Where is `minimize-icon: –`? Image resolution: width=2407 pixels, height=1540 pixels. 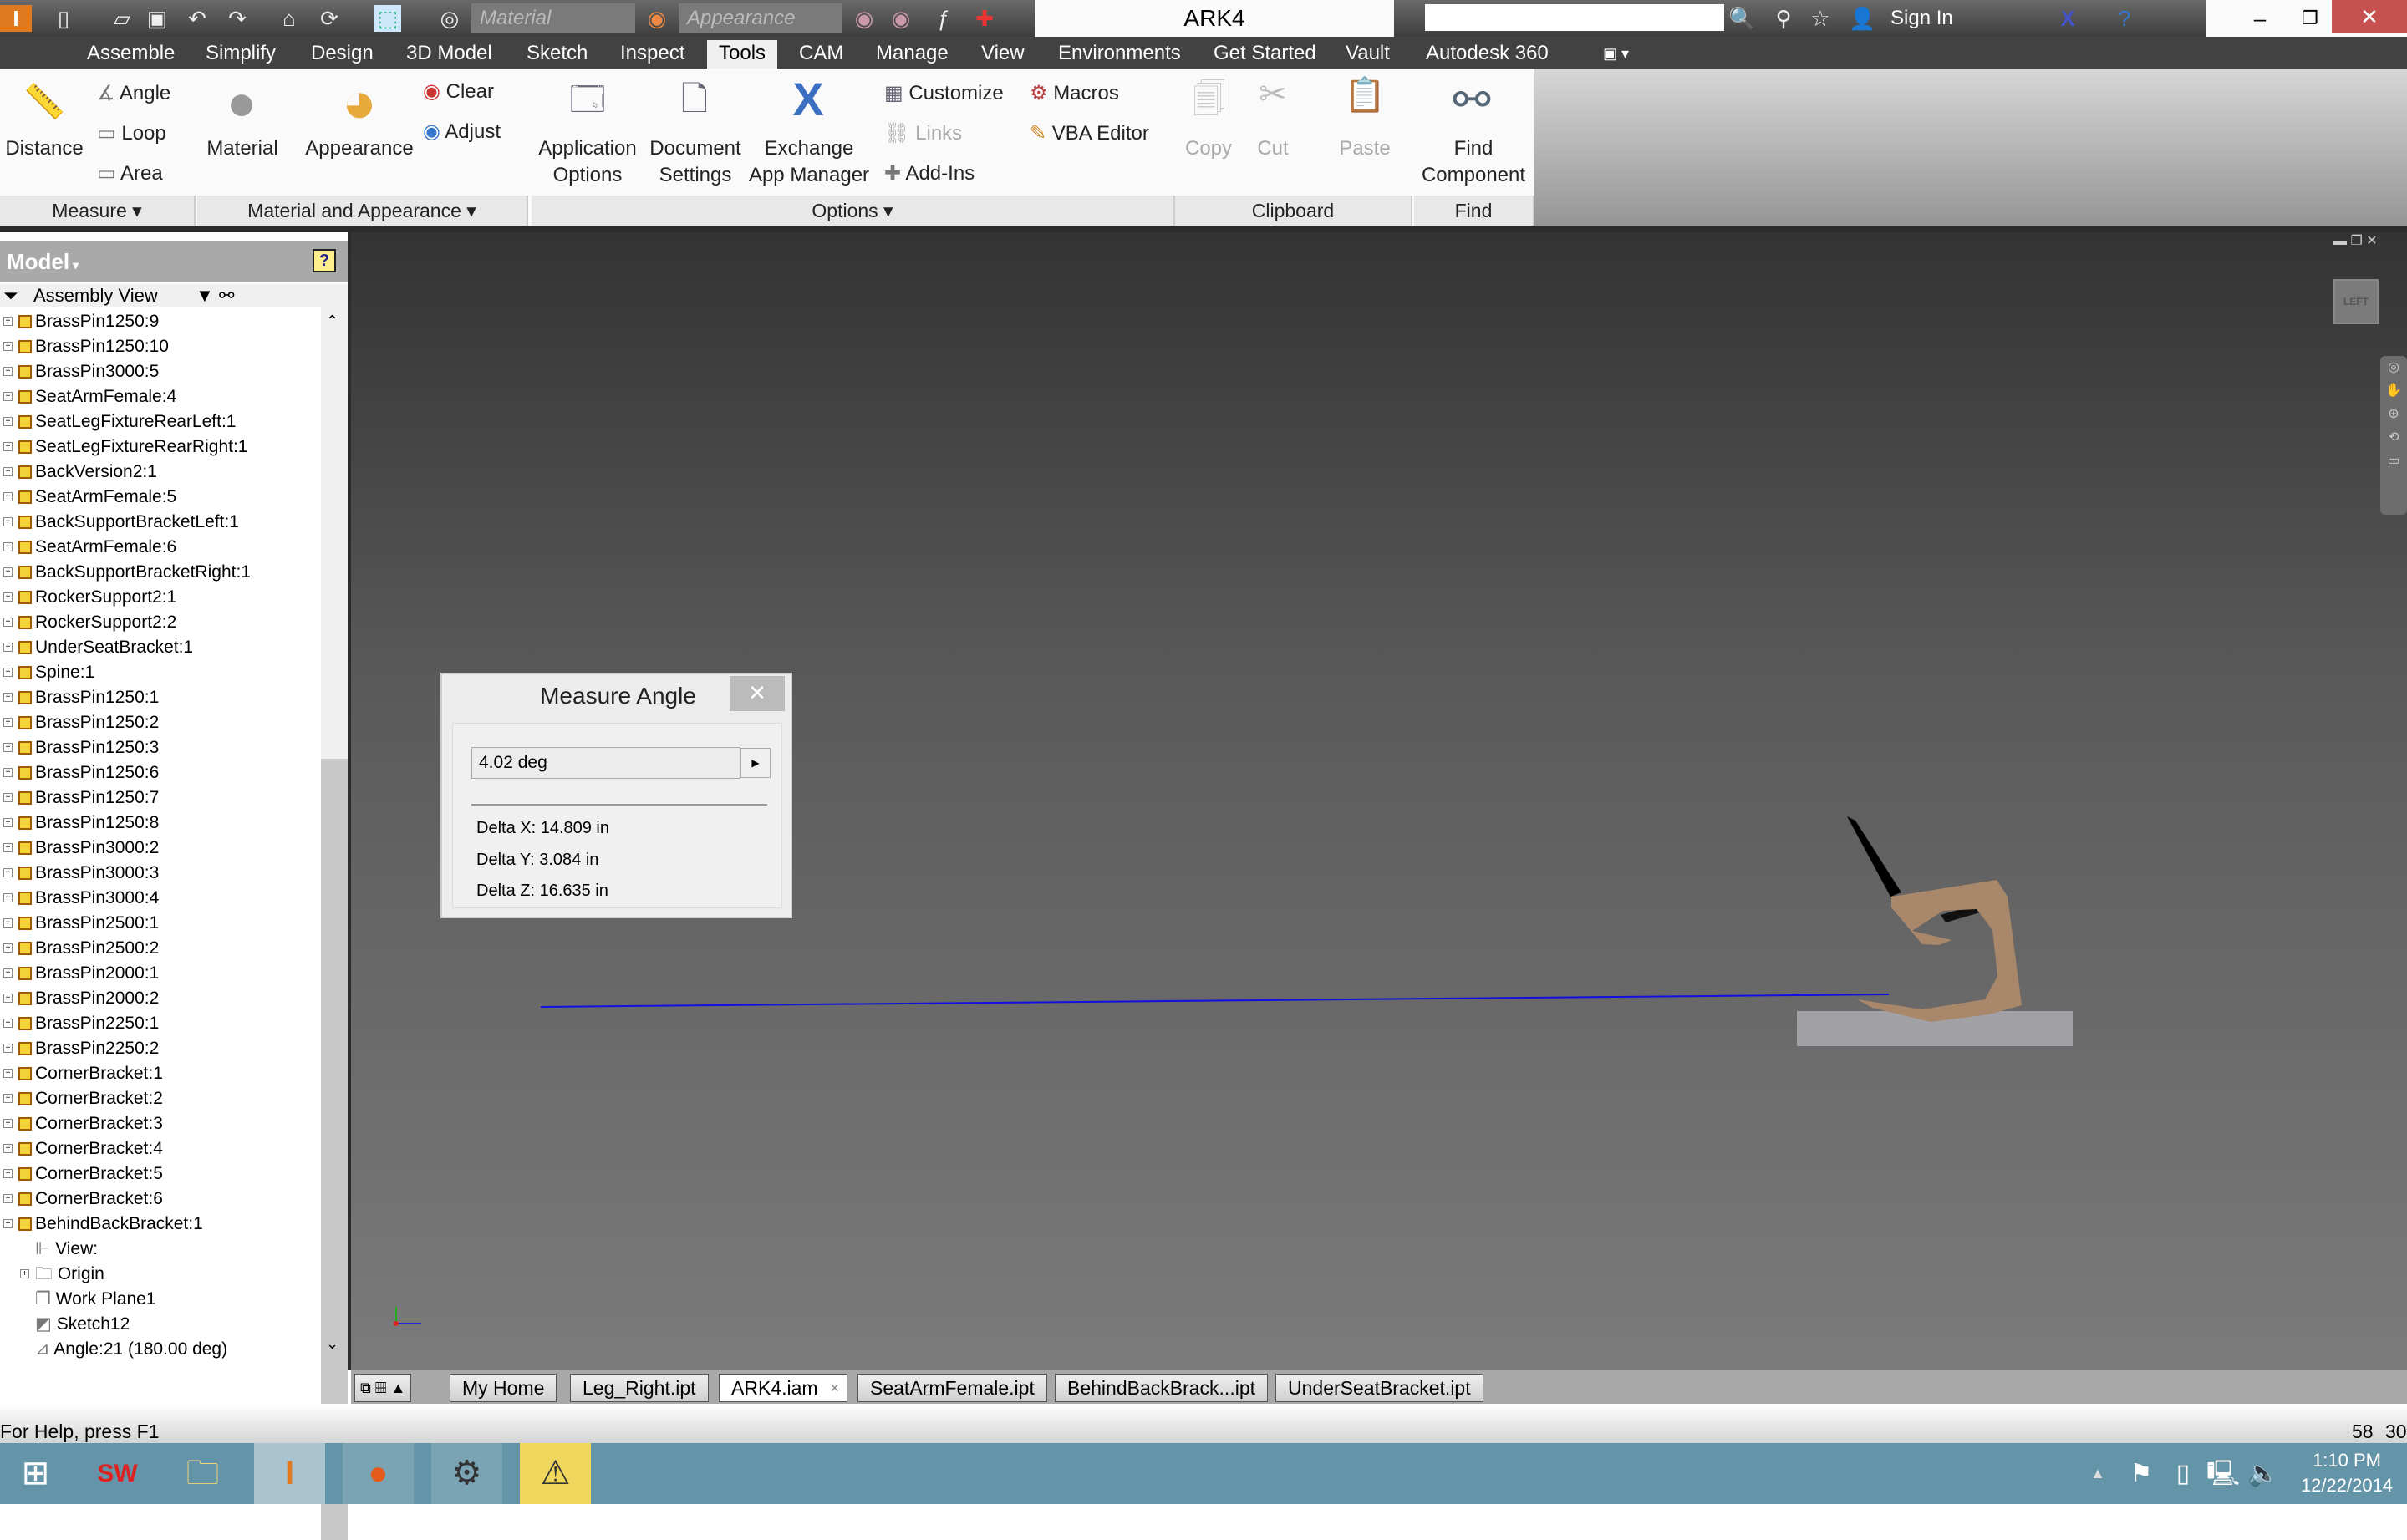 minimize-icon: – is located at coordinates (2260, 18).